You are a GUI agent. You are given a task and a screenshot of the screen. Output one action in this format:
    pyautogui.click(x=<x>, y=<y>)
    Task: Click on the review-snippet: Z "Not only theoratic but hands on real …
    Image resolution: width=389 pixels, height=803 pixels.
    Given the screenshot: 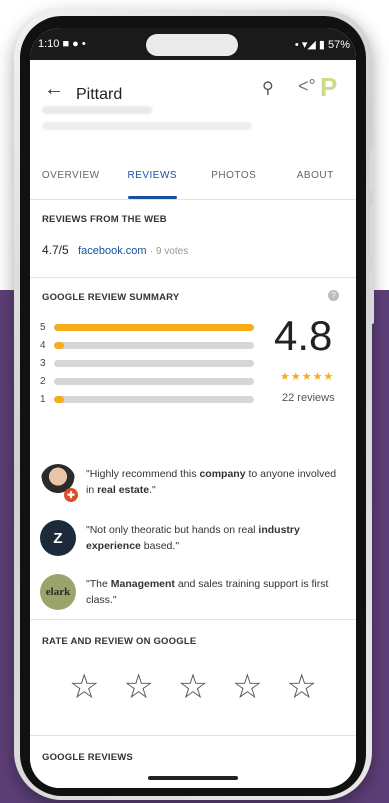 What is the action you would take?
    pyautogui.click(x=190, y=538)
    